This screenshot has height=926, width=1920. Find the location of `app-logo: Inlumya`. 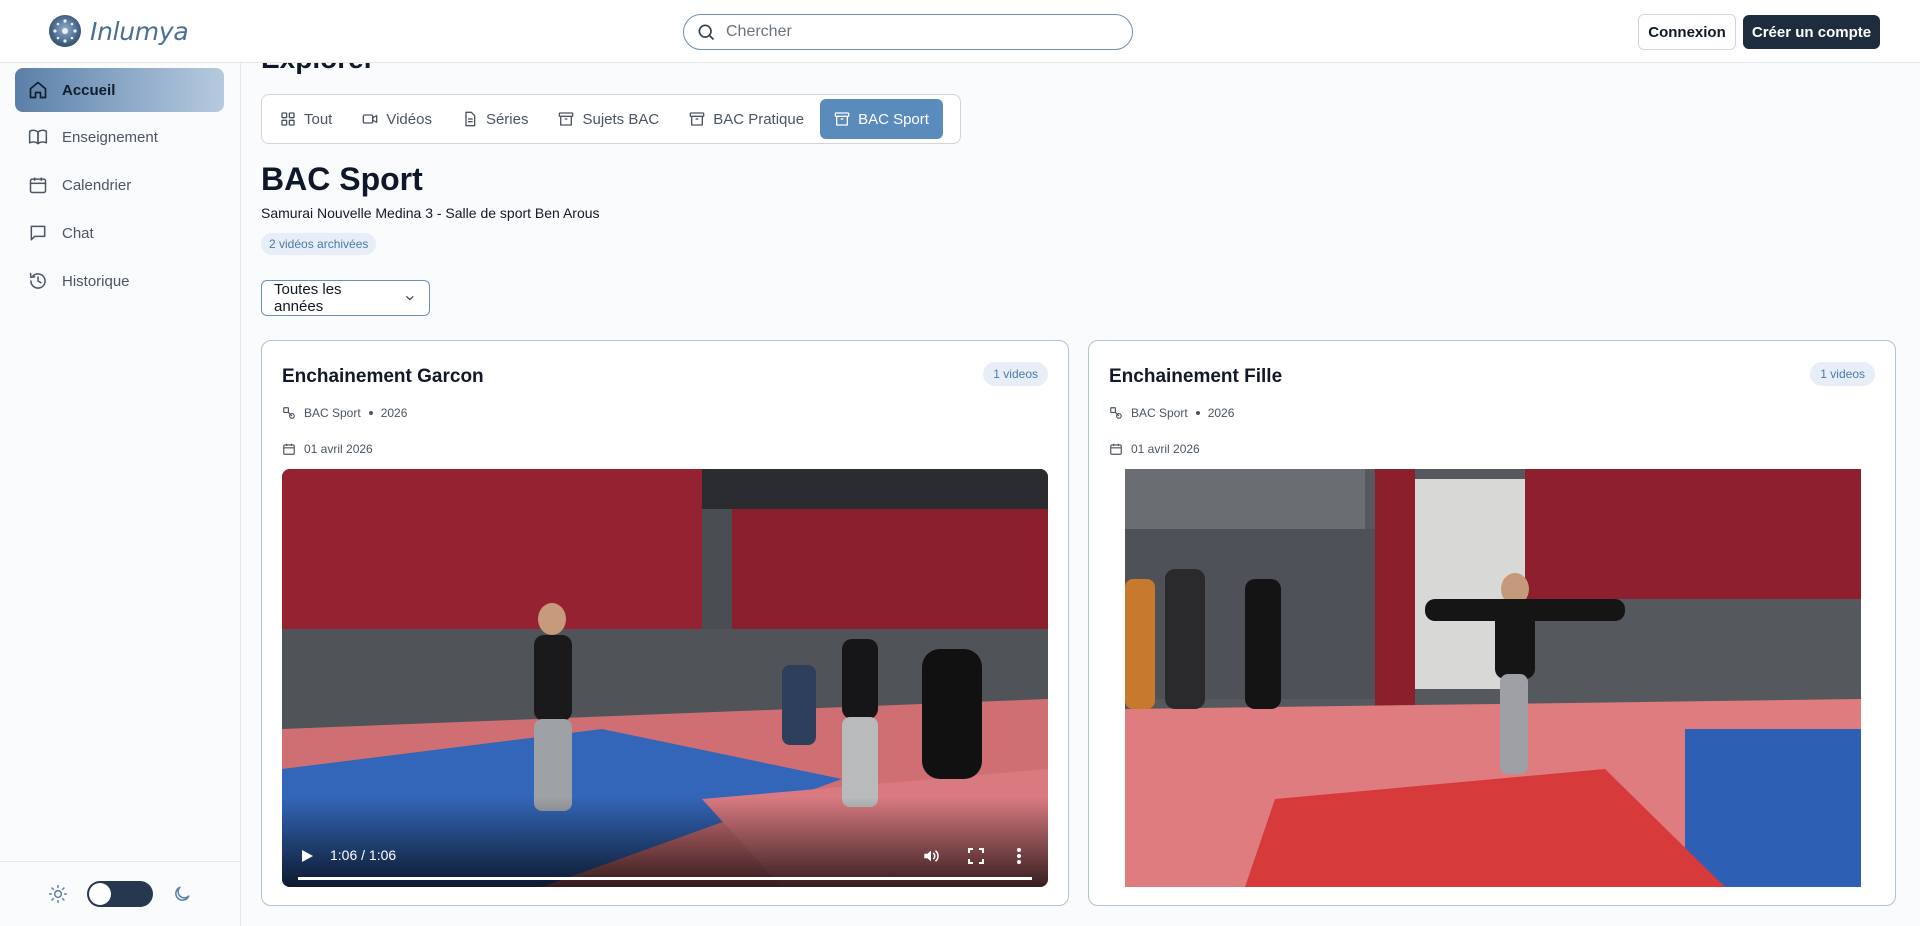

app-logo: Inlumya is located at coordinates (118, 31).